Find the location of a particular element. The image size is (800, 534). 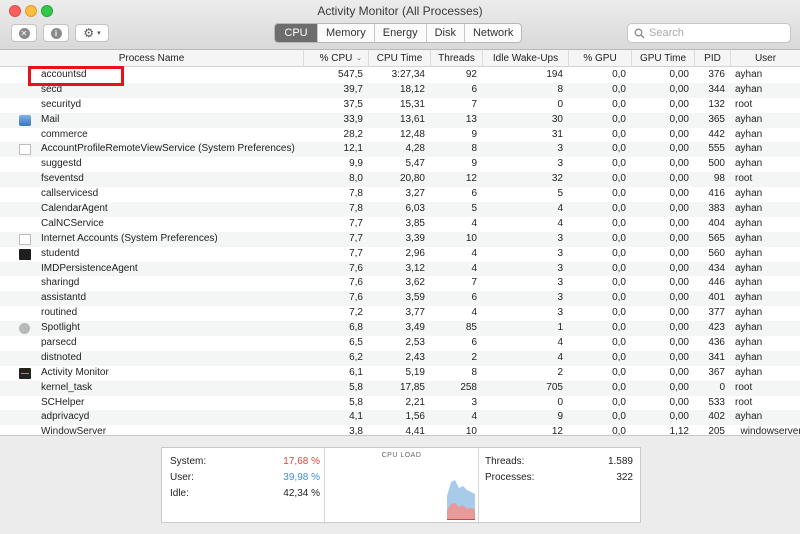

cell-pid: 404 is located at coordinates (716, 223).